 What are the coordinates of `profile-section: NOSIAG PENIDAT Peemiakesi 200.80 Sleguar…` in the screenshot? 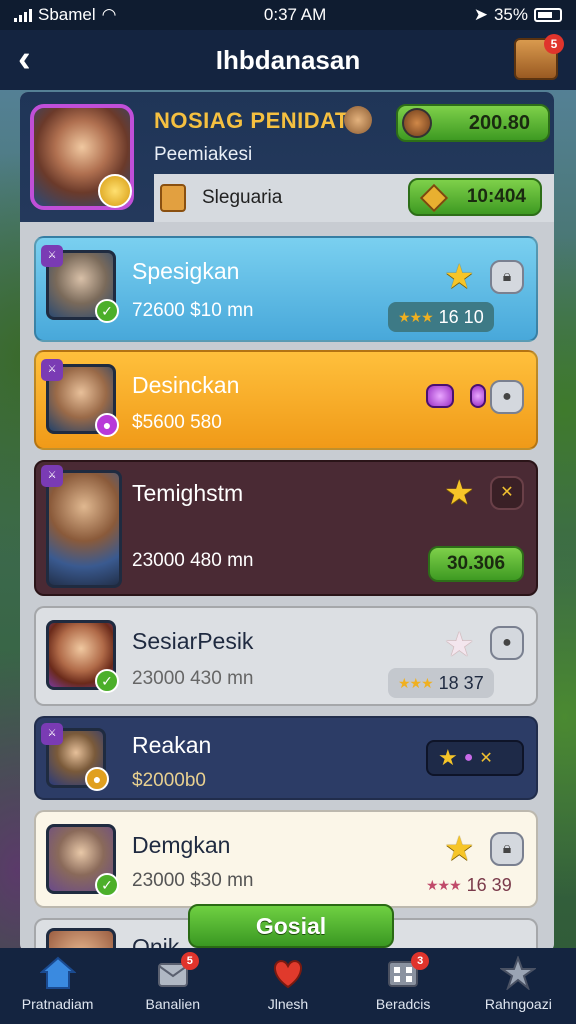 It's located at (287, 157).